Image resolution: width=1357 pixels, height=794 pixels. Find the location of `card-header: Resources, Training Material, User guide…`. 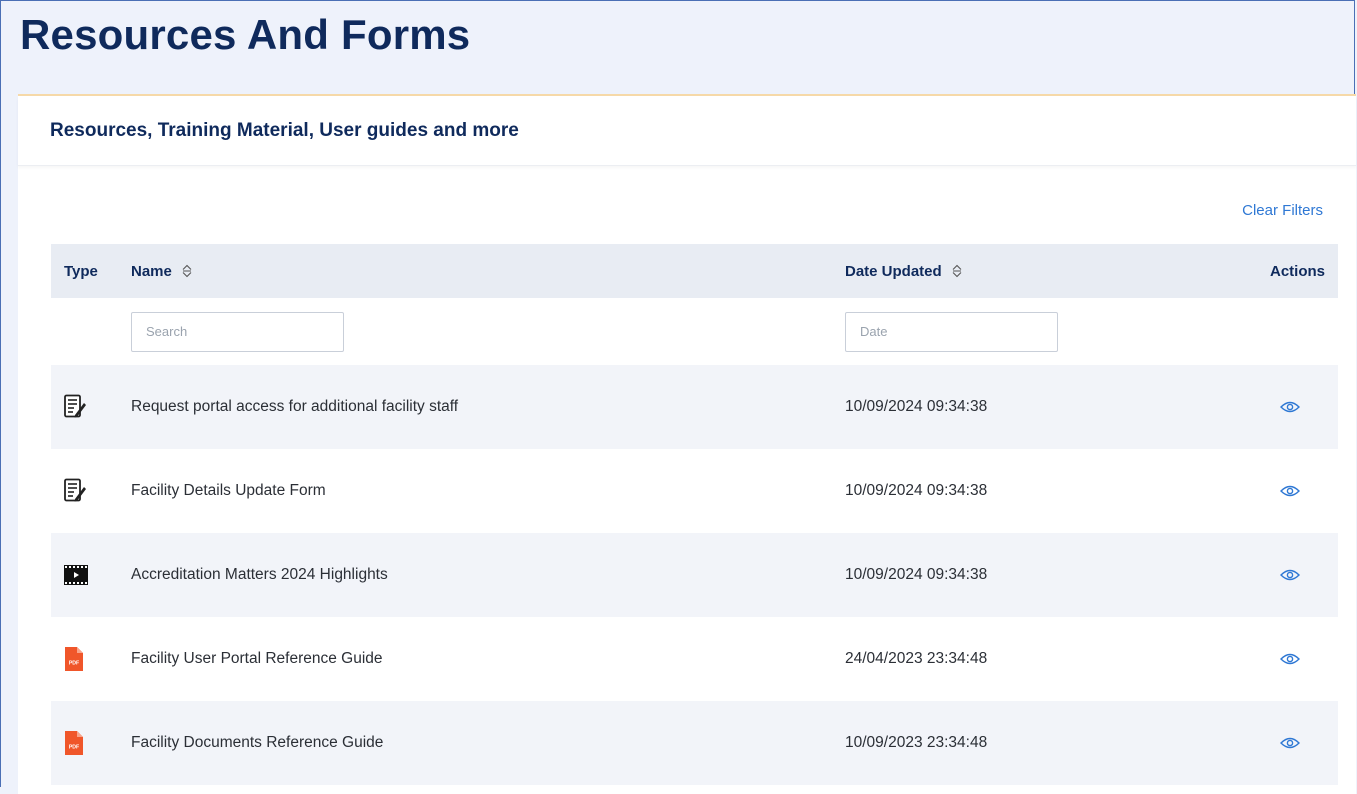

card-header: Resources, Training Material, User guide… is located at coordinates (687, 131).